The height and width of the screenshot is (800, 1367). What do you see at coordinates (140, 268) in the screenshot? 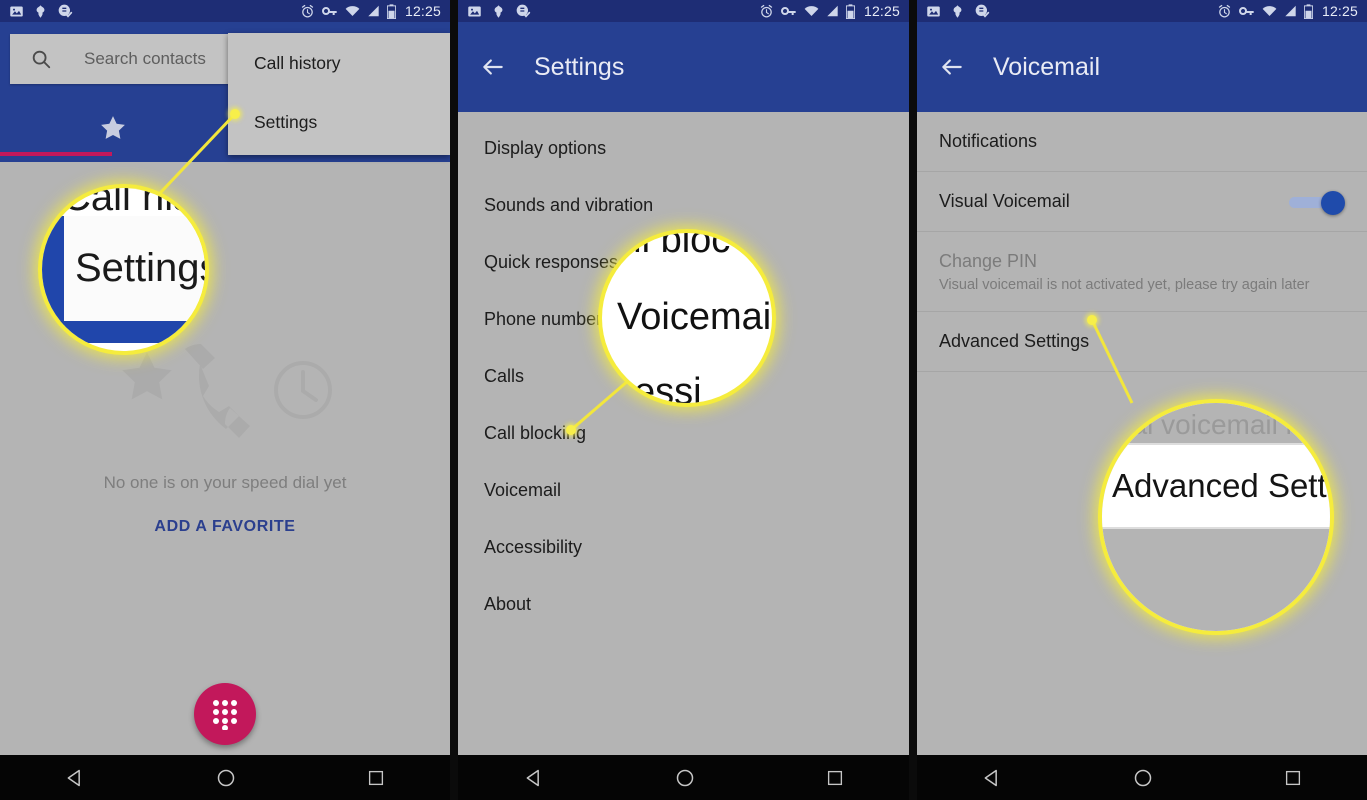
I see `magnified-target-text: Settings` at bounding box center [140, 268].